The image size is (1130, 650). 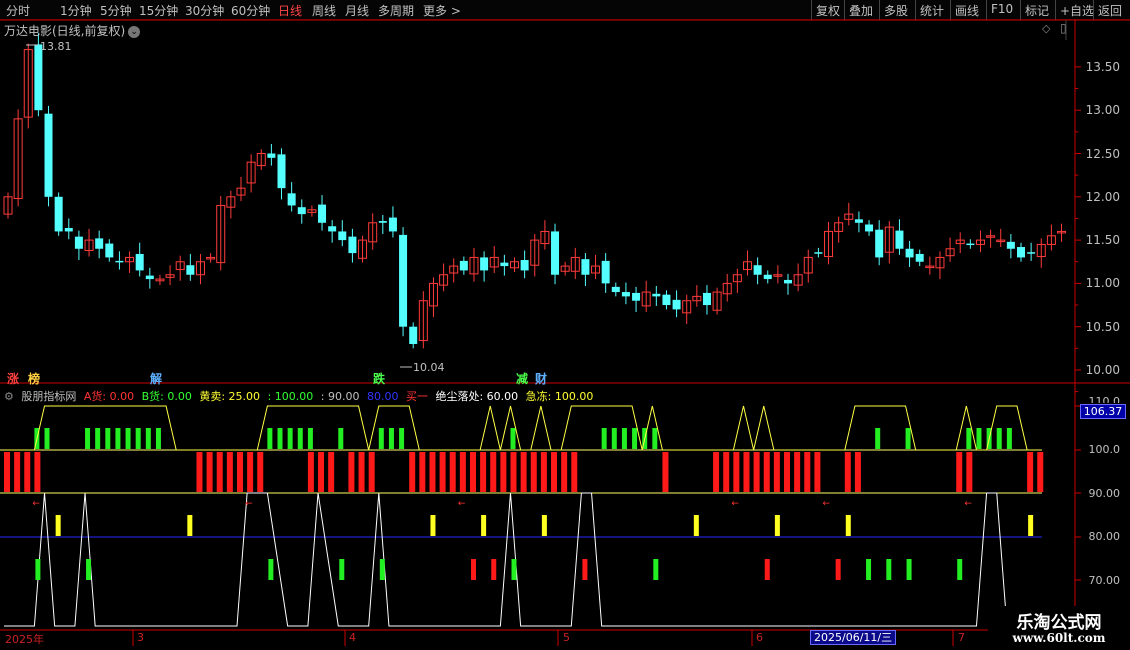 I want to click on legend-item: B货: 0.00, so click(x=166, y=396).